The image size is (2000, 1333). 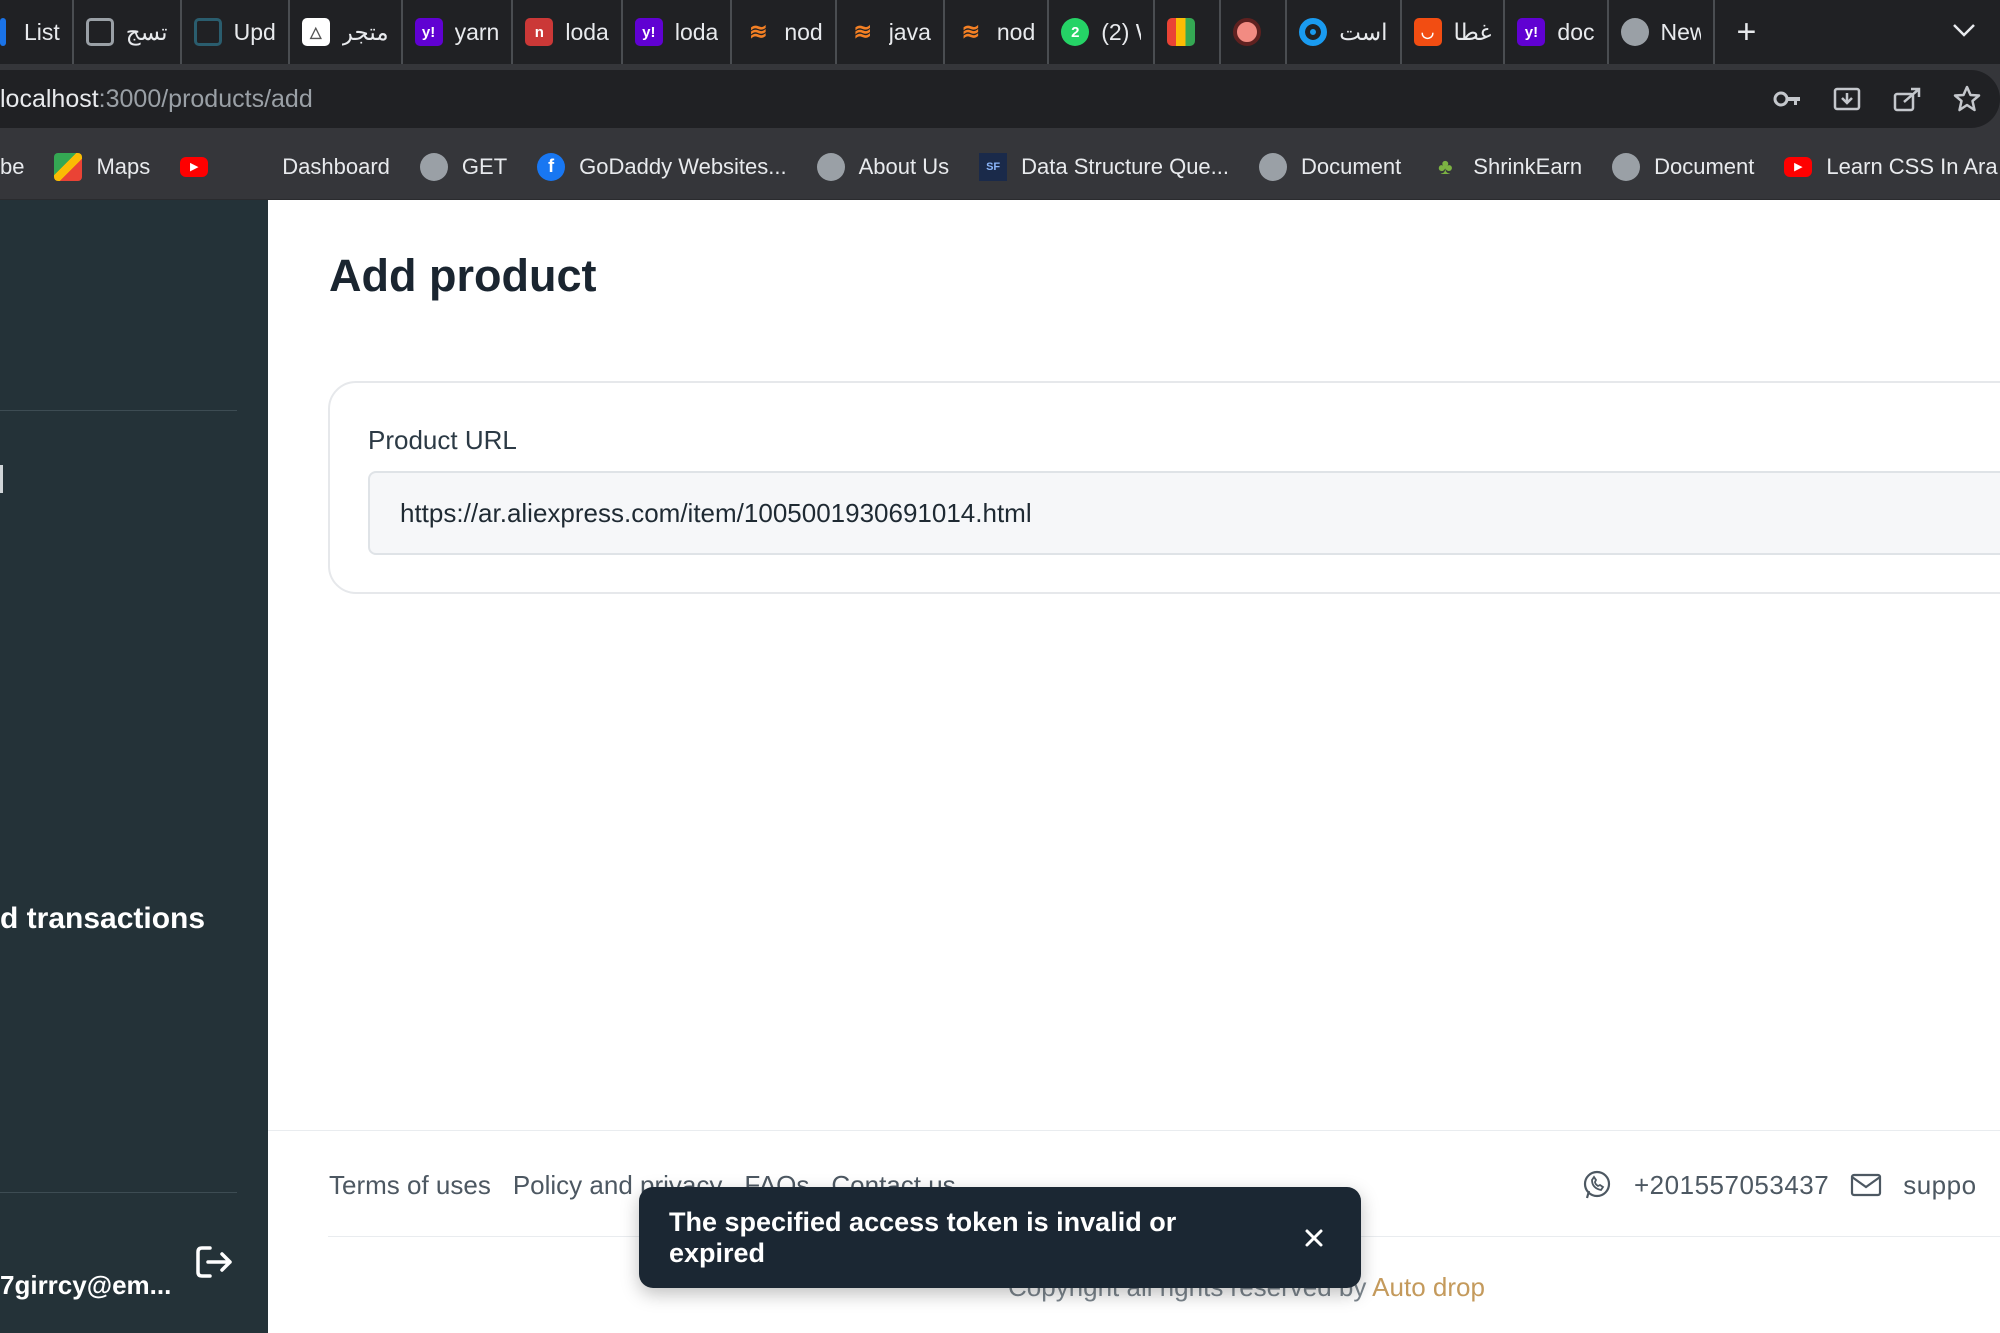 I want to click on tab-title: Upd, so click(x=254, y=31).